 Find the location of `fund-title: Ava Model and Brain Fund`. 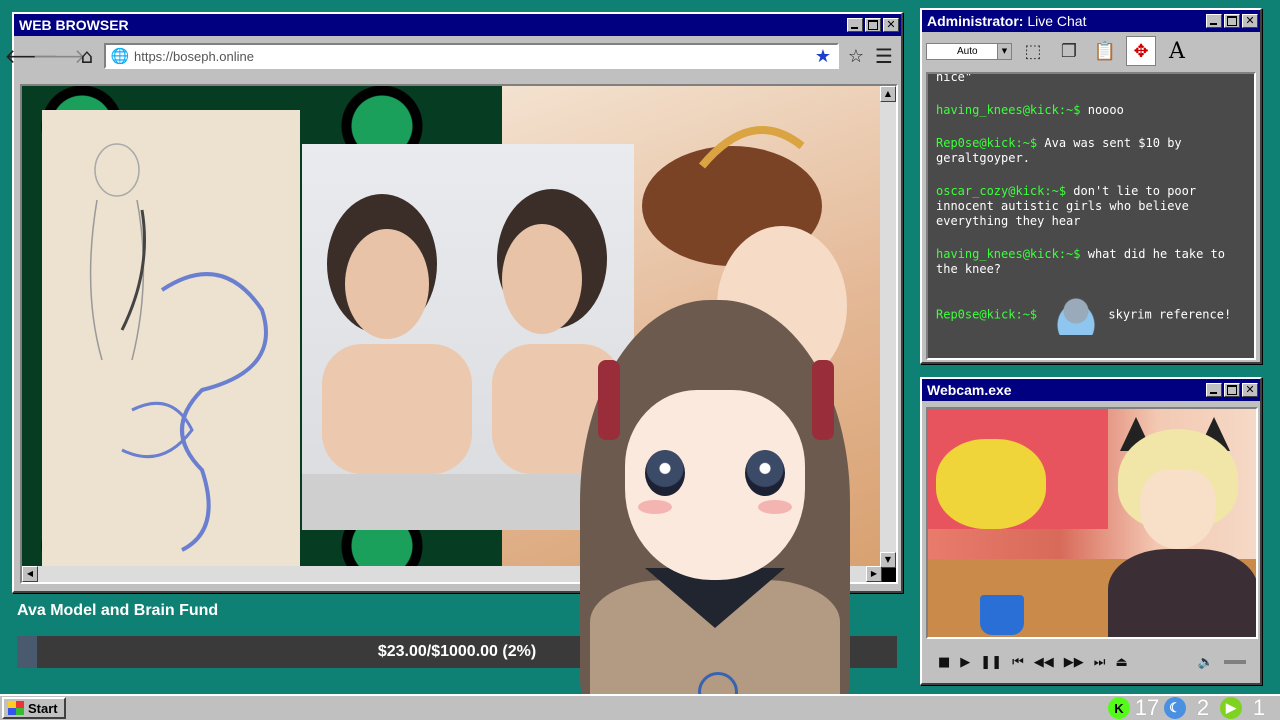

fund-title: Ava Model and Brain Fund is located at coordinates (118, 610).